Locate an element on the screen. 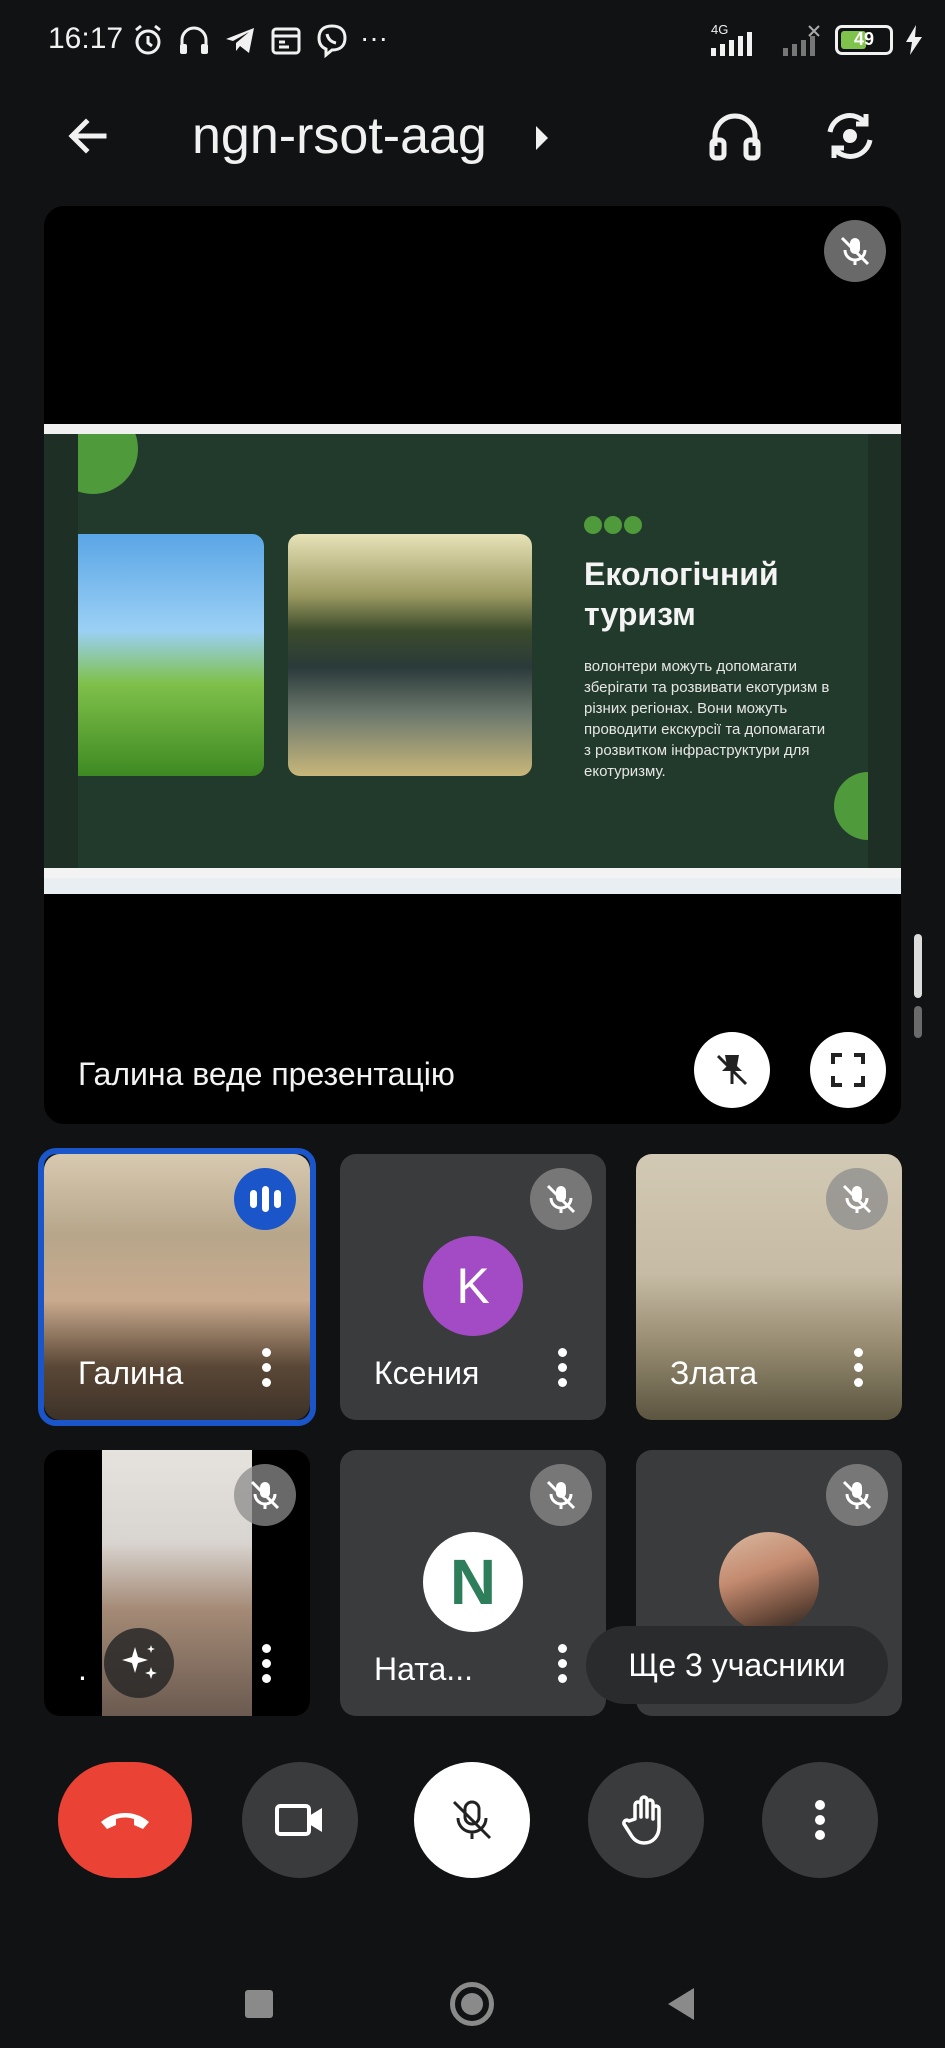 The height and width of the screenshot is (2048, 945). more-vert-icon is located at coordinates (820, 1820).